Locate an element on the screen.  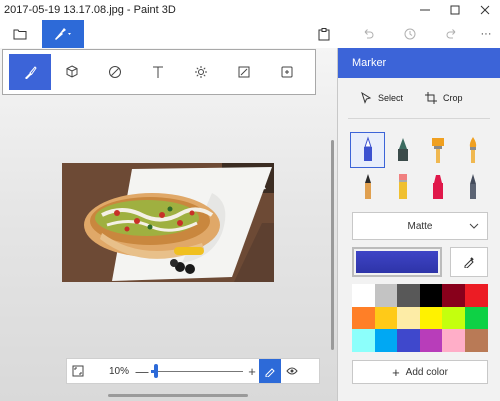
crayon-brush is located at coordinates (472, 186).